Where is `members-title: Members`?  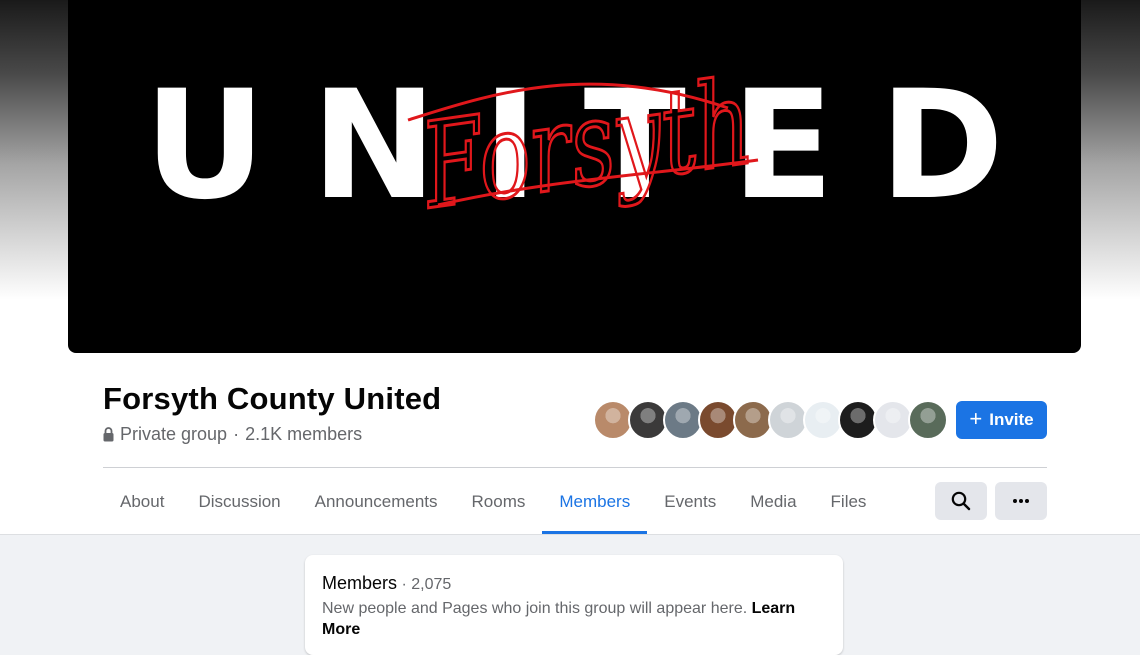 members-title: Members is located at coordinates (360, 583).